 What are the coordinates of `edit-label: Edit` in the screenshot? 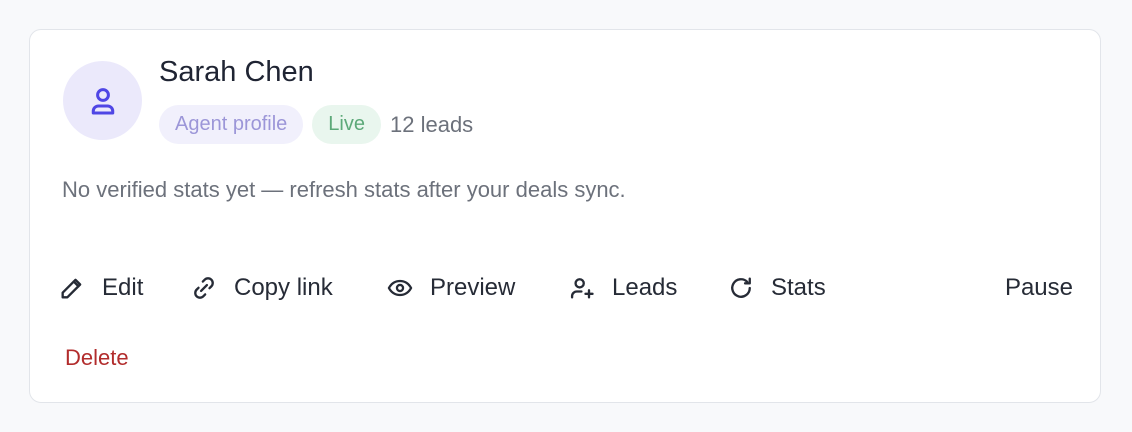 It's located at (123, 287).